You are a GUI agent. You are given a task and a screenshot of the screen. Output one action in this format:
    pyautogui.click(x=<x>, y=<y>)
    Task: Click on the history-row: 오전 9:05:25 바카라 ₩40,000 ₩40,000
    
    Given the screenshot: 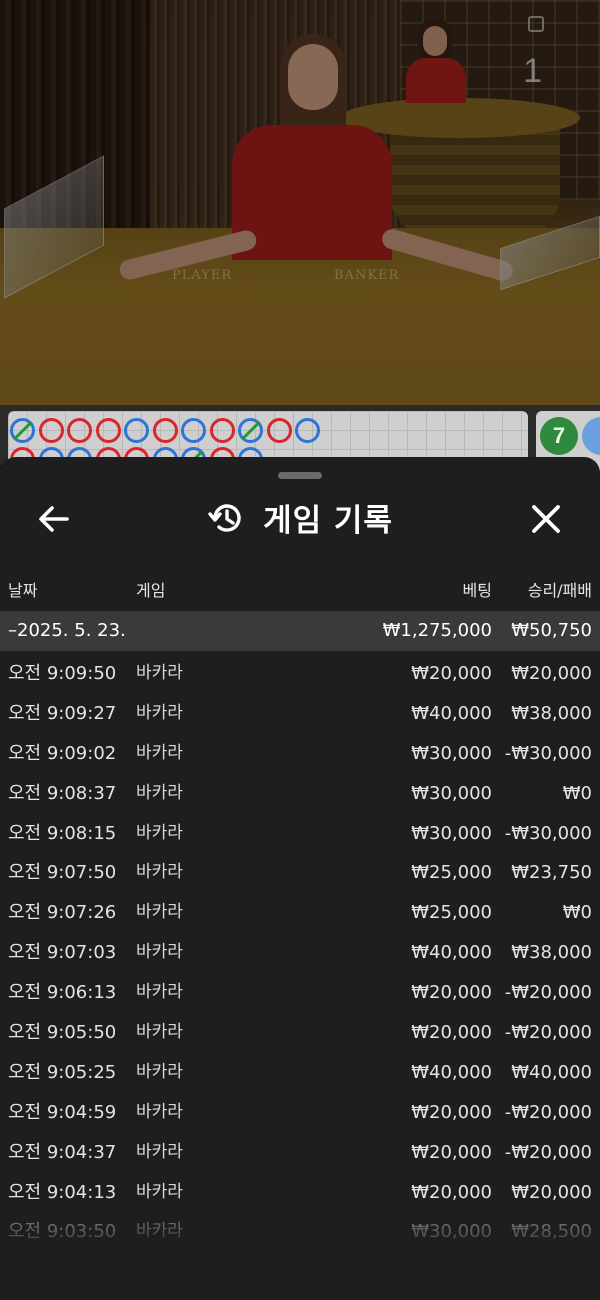 What is the action you would take?
    pyautogui.click(x=300, y=1073)
    